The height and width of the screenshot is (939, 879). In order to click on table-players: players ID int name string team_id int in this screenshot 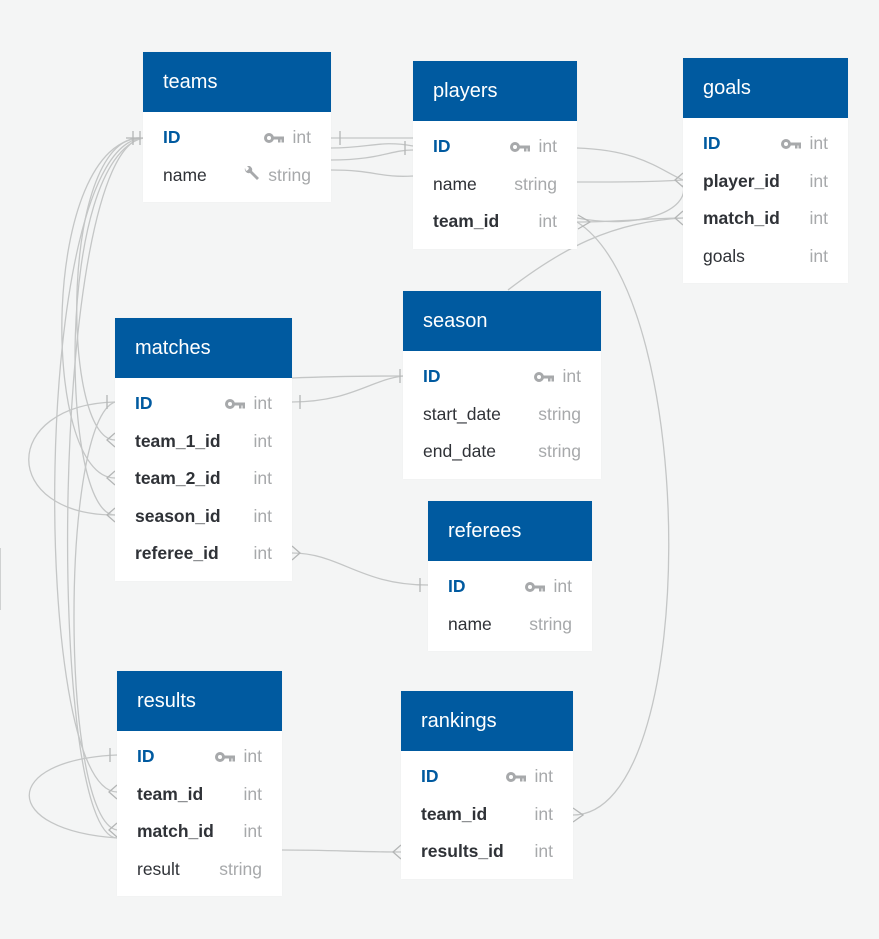, I will do `click(495, 155)`.